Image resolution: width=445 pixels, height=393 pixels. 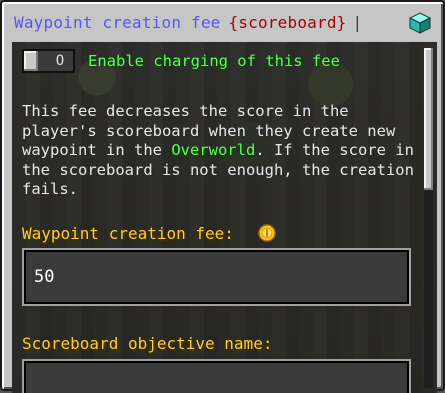 I want to click on objective-name-input, so click(x=216, y=376).